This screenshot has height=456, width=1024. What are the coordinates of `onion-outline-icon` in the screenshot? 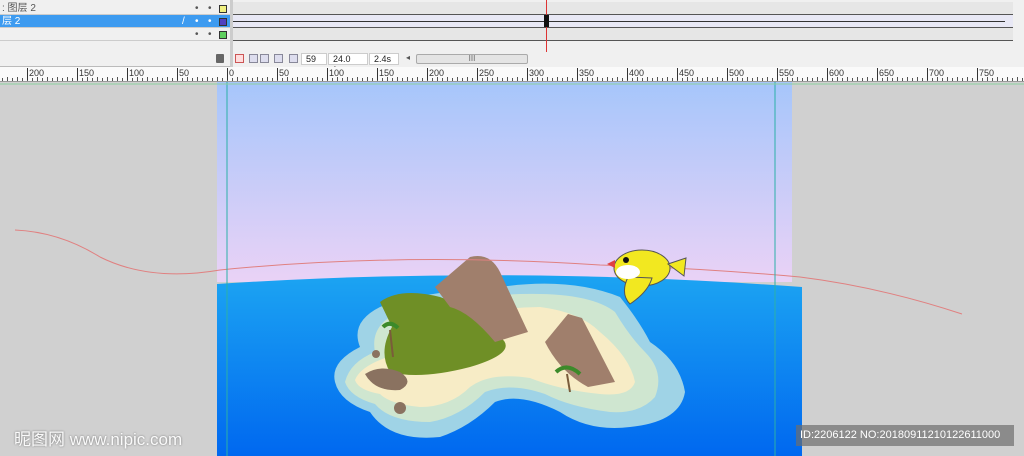 It's located at (264, 58).